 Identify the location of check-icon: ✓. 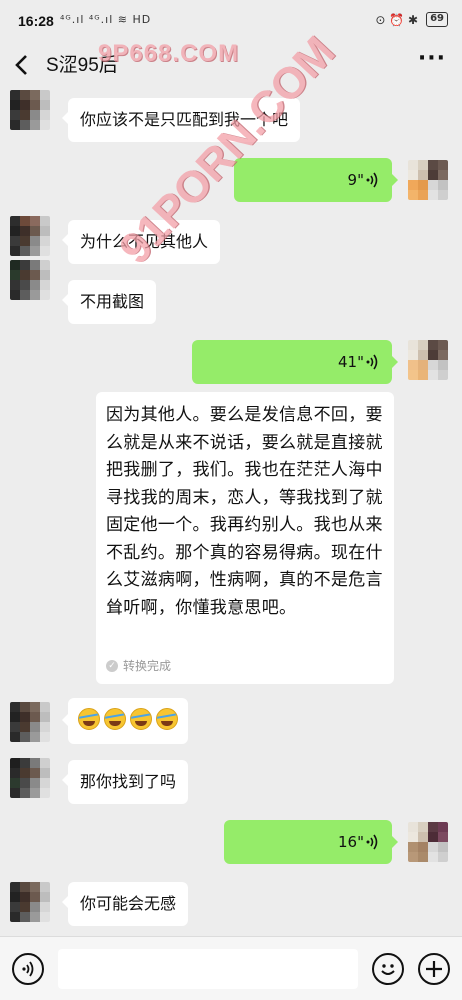
(112, 665).